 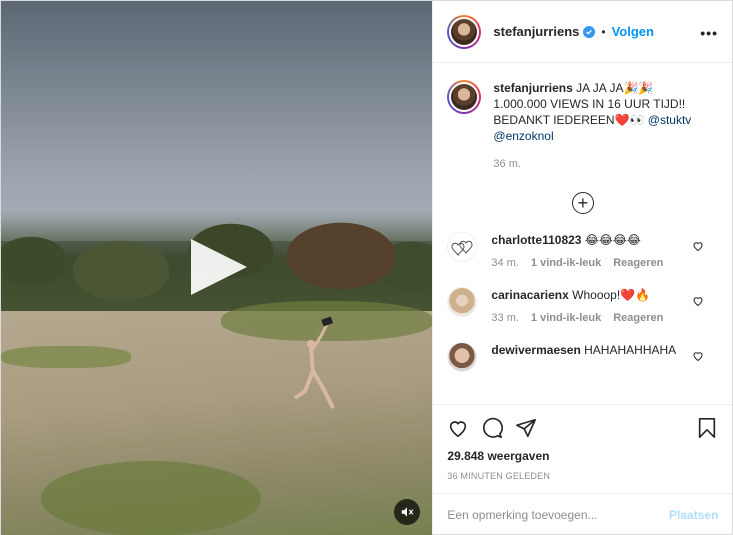 I want to click on comment-username: charlotte110823, so click(x=536, y=240).